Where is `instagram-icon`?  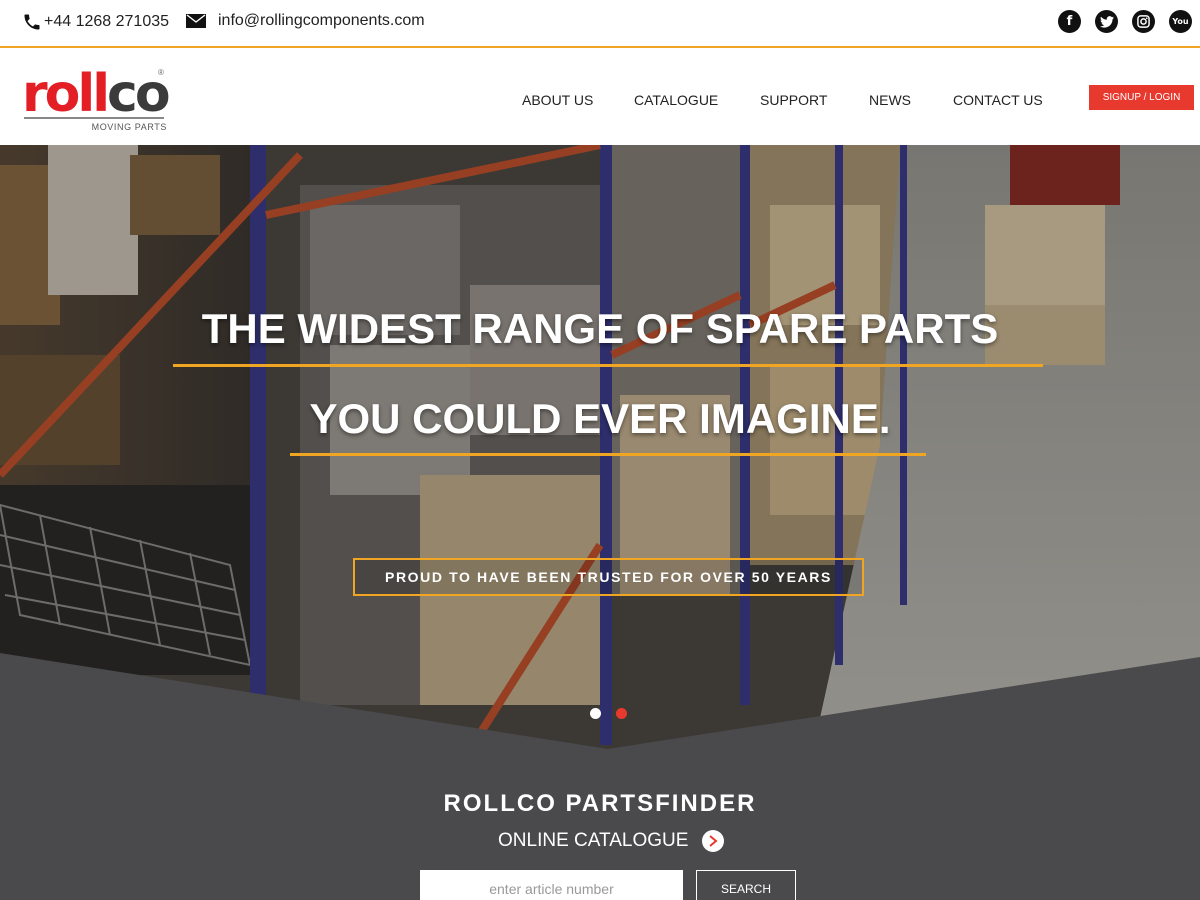 instagram-icon is located at coordinates (1143, 21).